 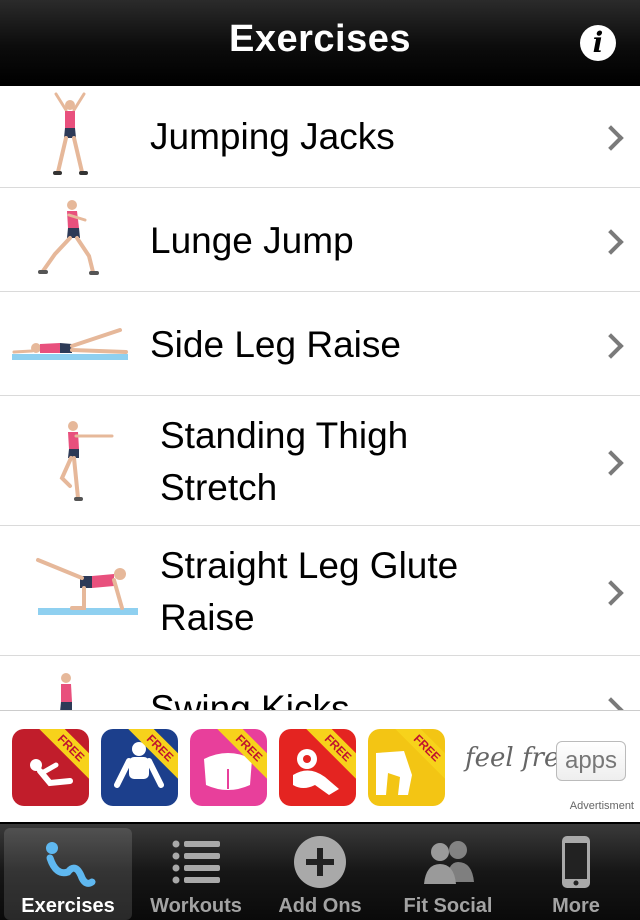 What do you see at coordinates (576, 906) in the screenshot?
I see `tab-label: More` at bounding box center [576, 906].